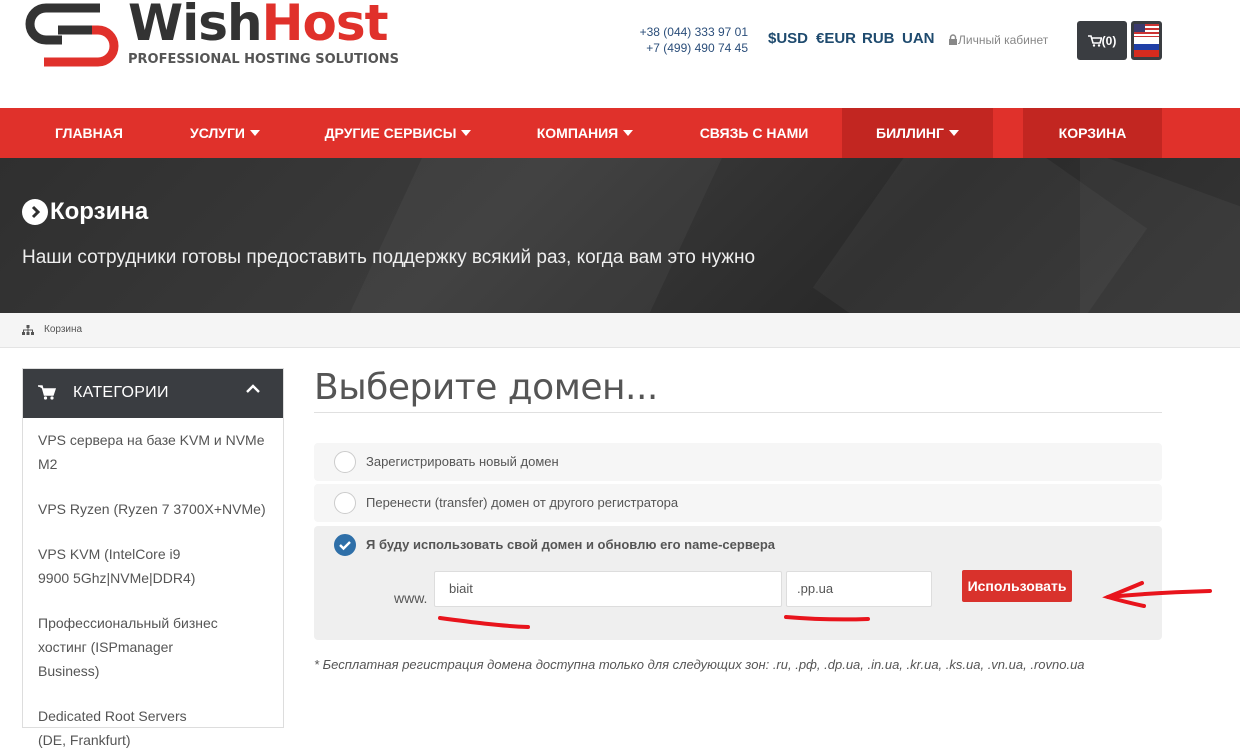  Describe the element at coordinates (1109, 40) in the screenshot. I see `cart-count: (0)` at that location.